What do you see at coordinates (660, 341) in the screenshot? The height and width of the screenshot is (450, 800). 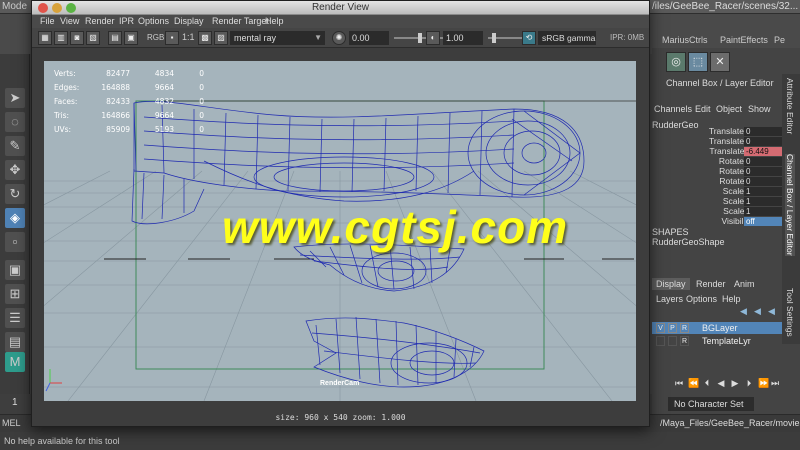 I see `layer-visible-toggle` at bounding box center [660, 341].